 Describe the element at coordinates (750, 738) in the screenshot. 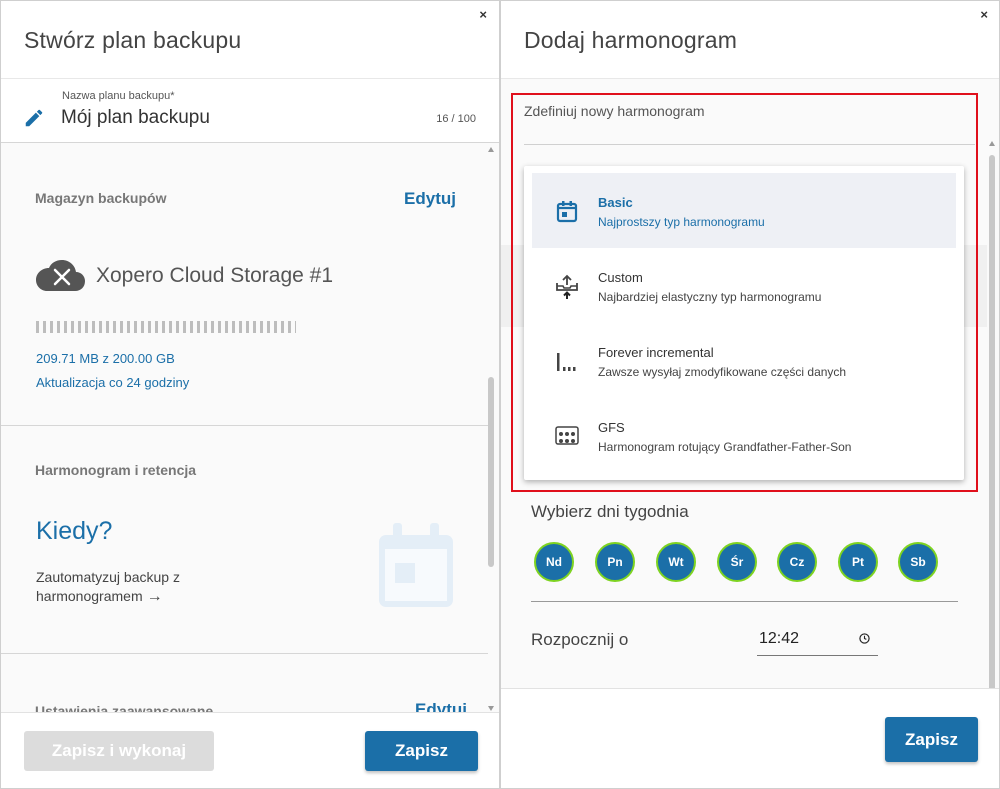

I see `right-footer: Zapisz` at that location.